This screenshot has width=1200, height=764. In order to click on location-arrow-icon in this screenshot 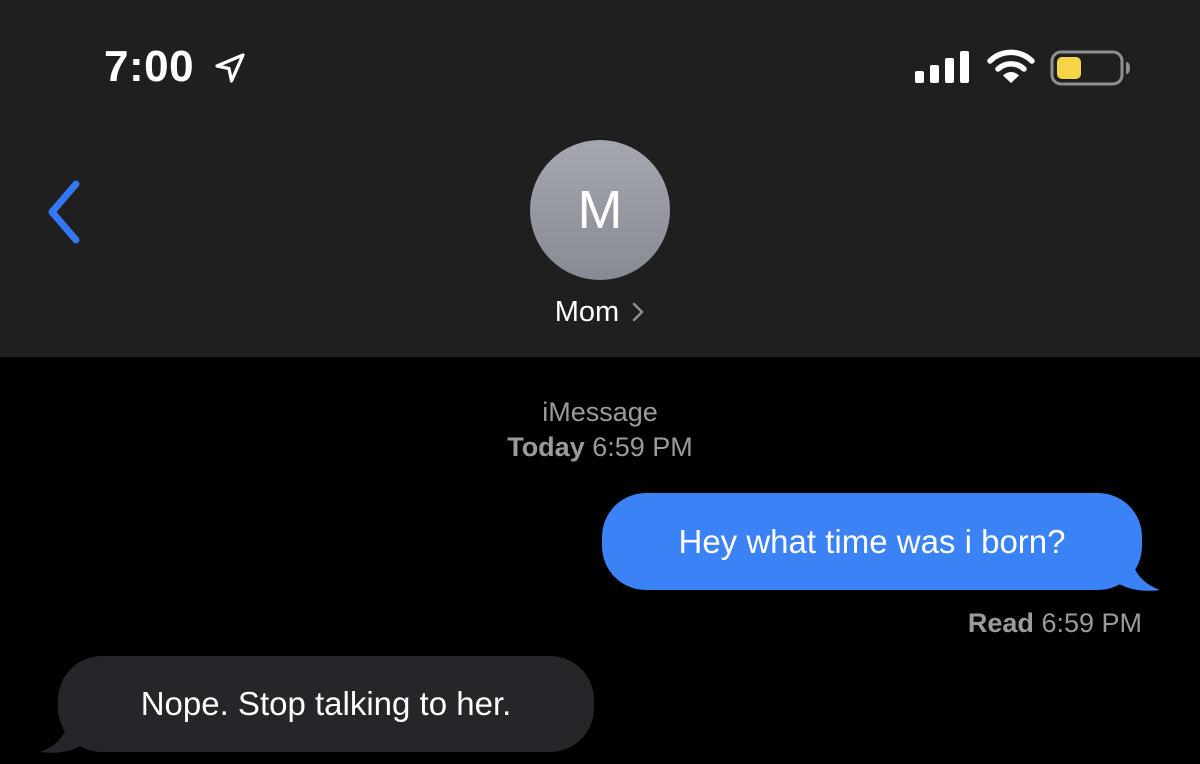, I will do `click(230, 68)`.